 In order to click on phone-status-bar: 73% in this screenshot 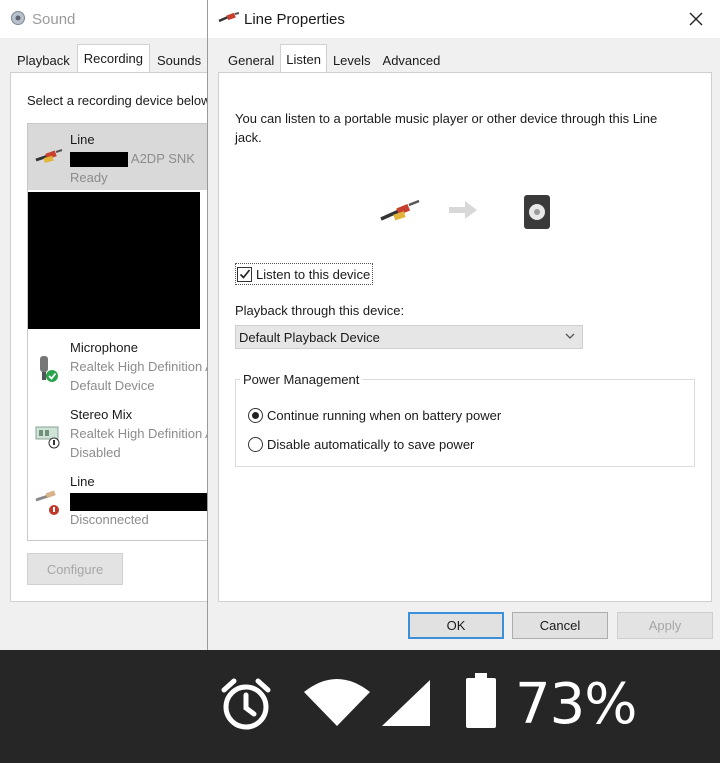, I will do `click(360, 706)`.